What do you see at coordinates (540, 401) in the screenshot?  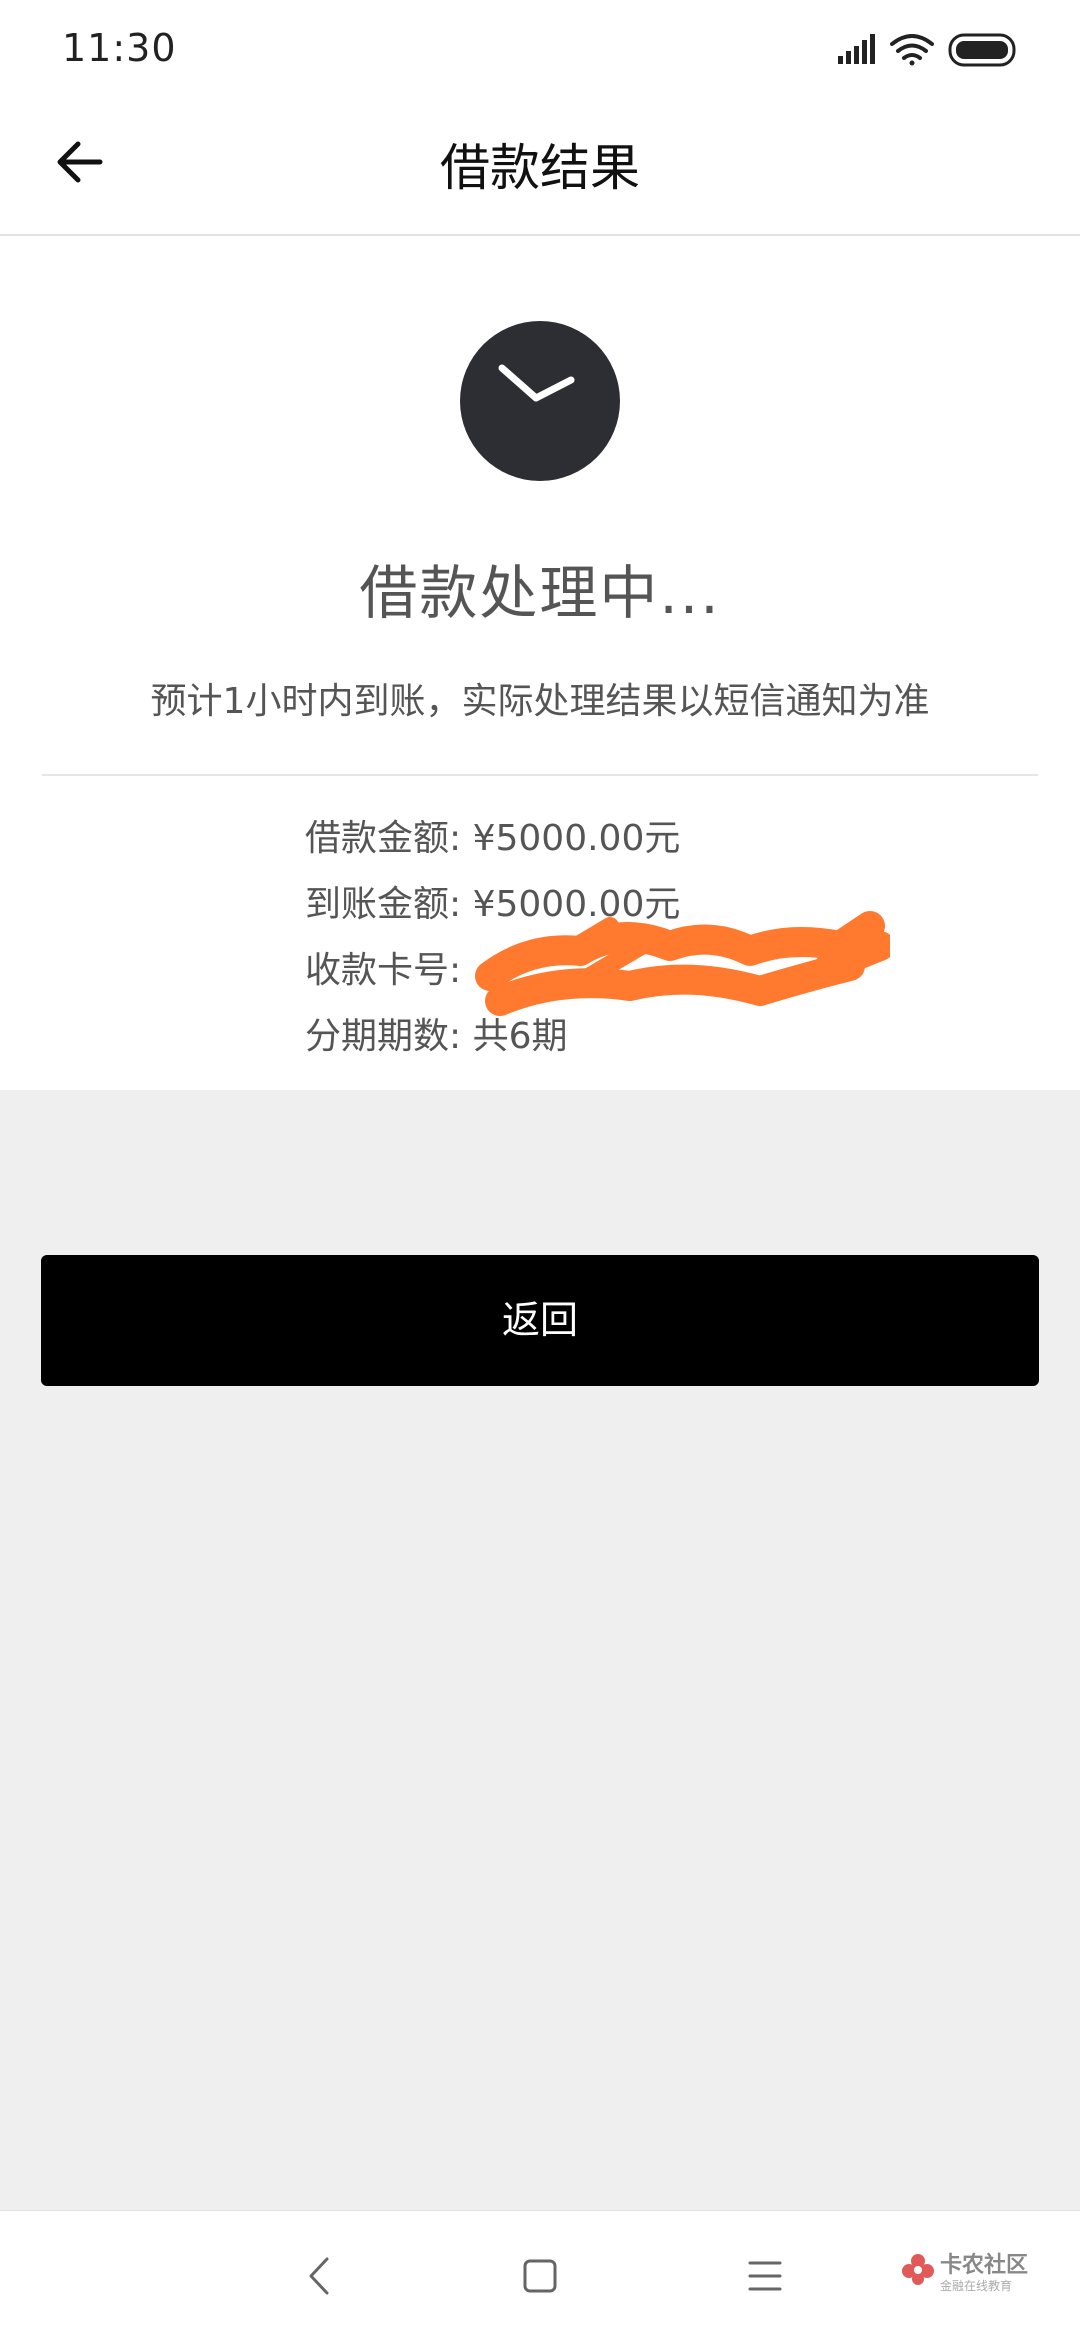 I see `clock-icon` at bounding box center [540, 401].